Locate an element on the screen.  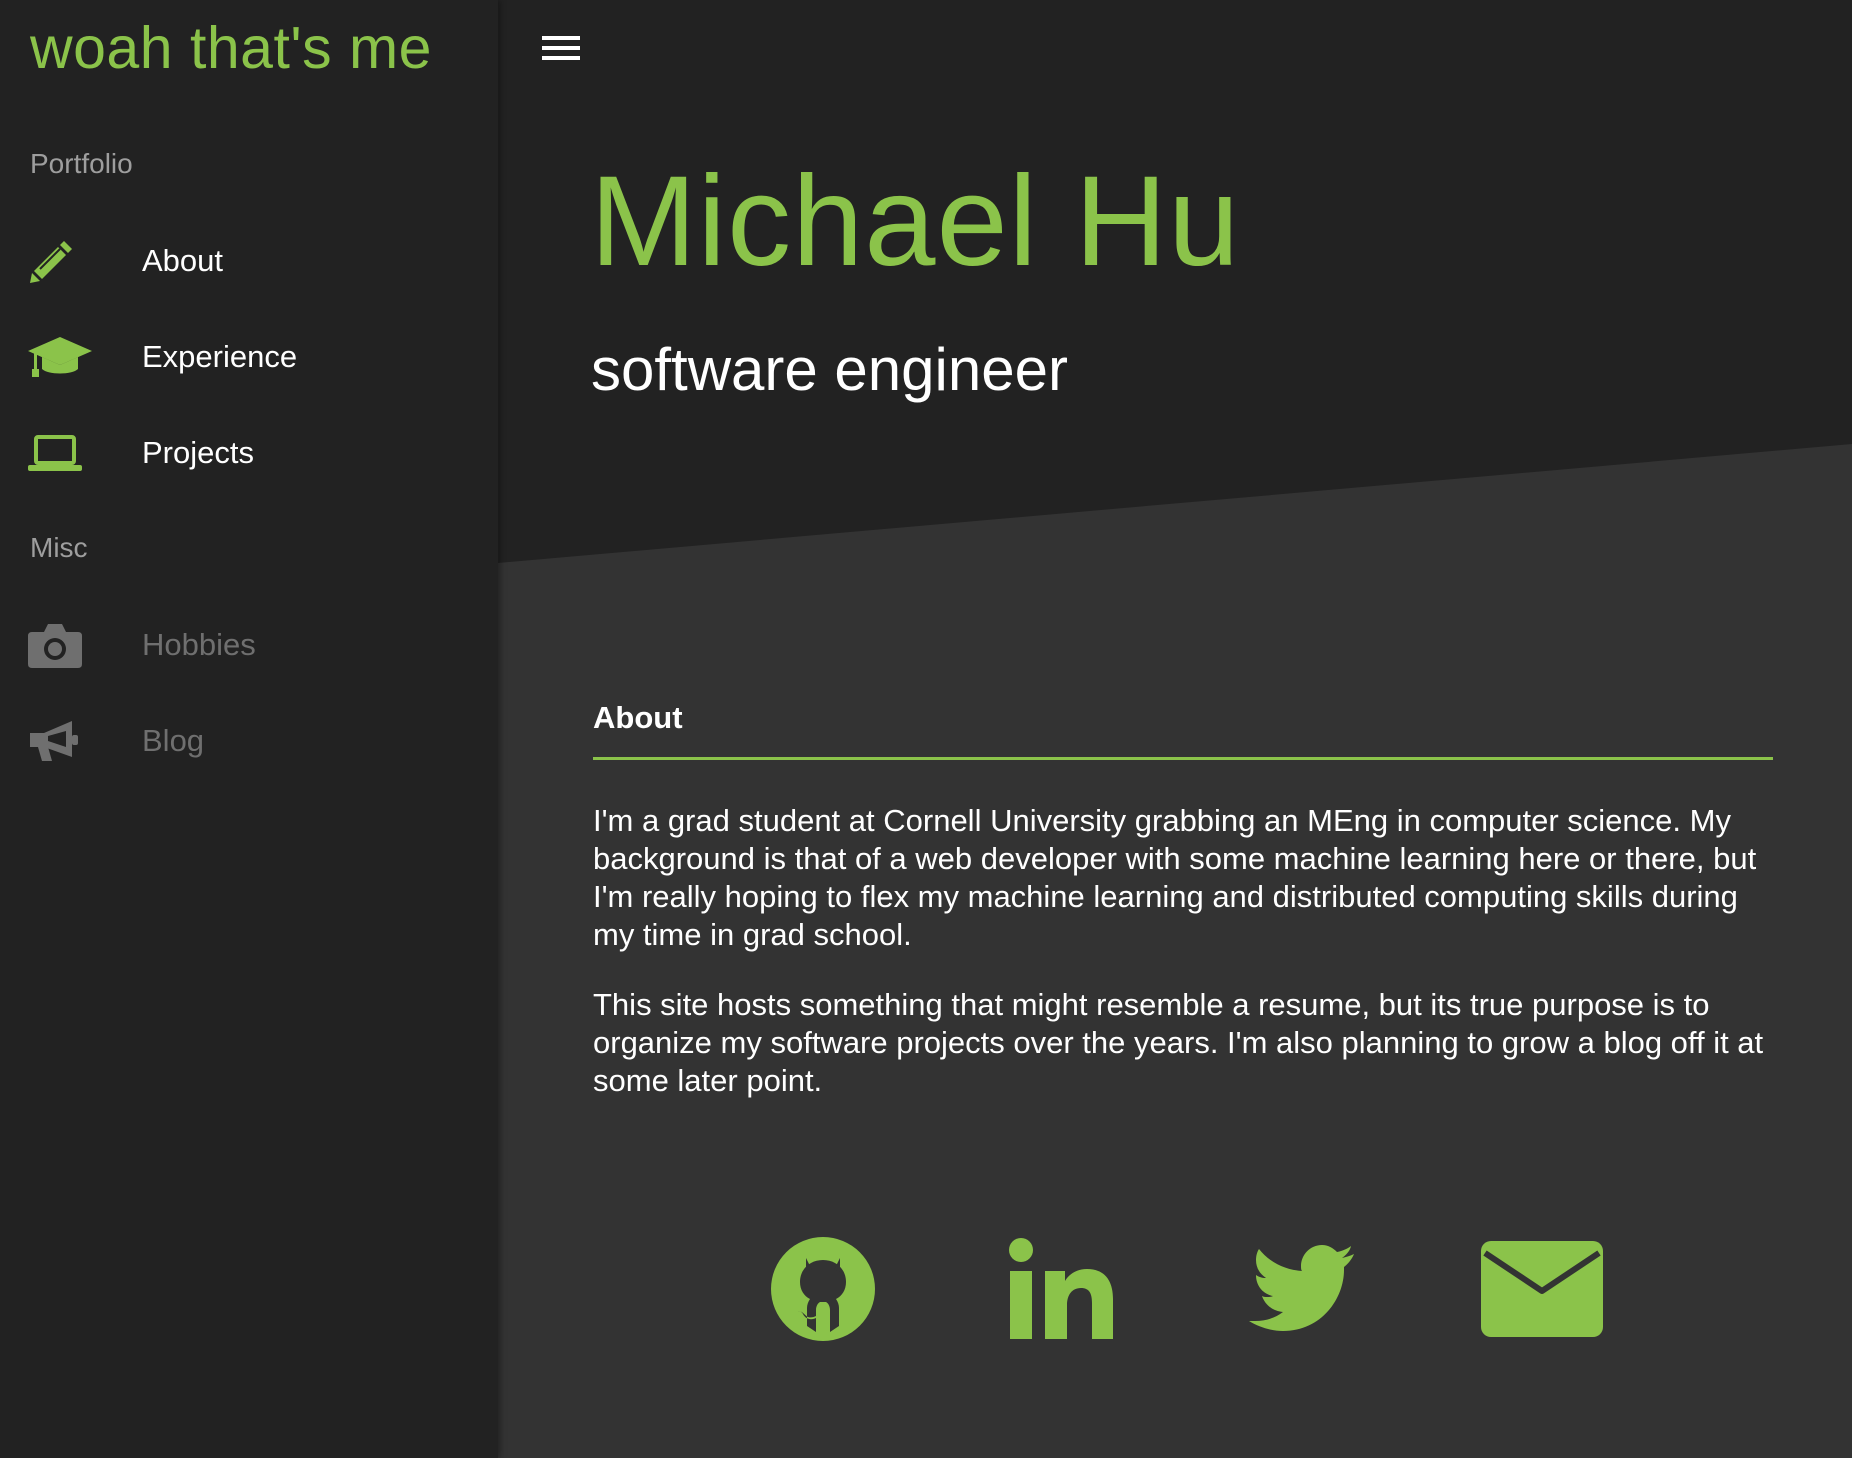
email-link is located at coordinates (1542, 1291).